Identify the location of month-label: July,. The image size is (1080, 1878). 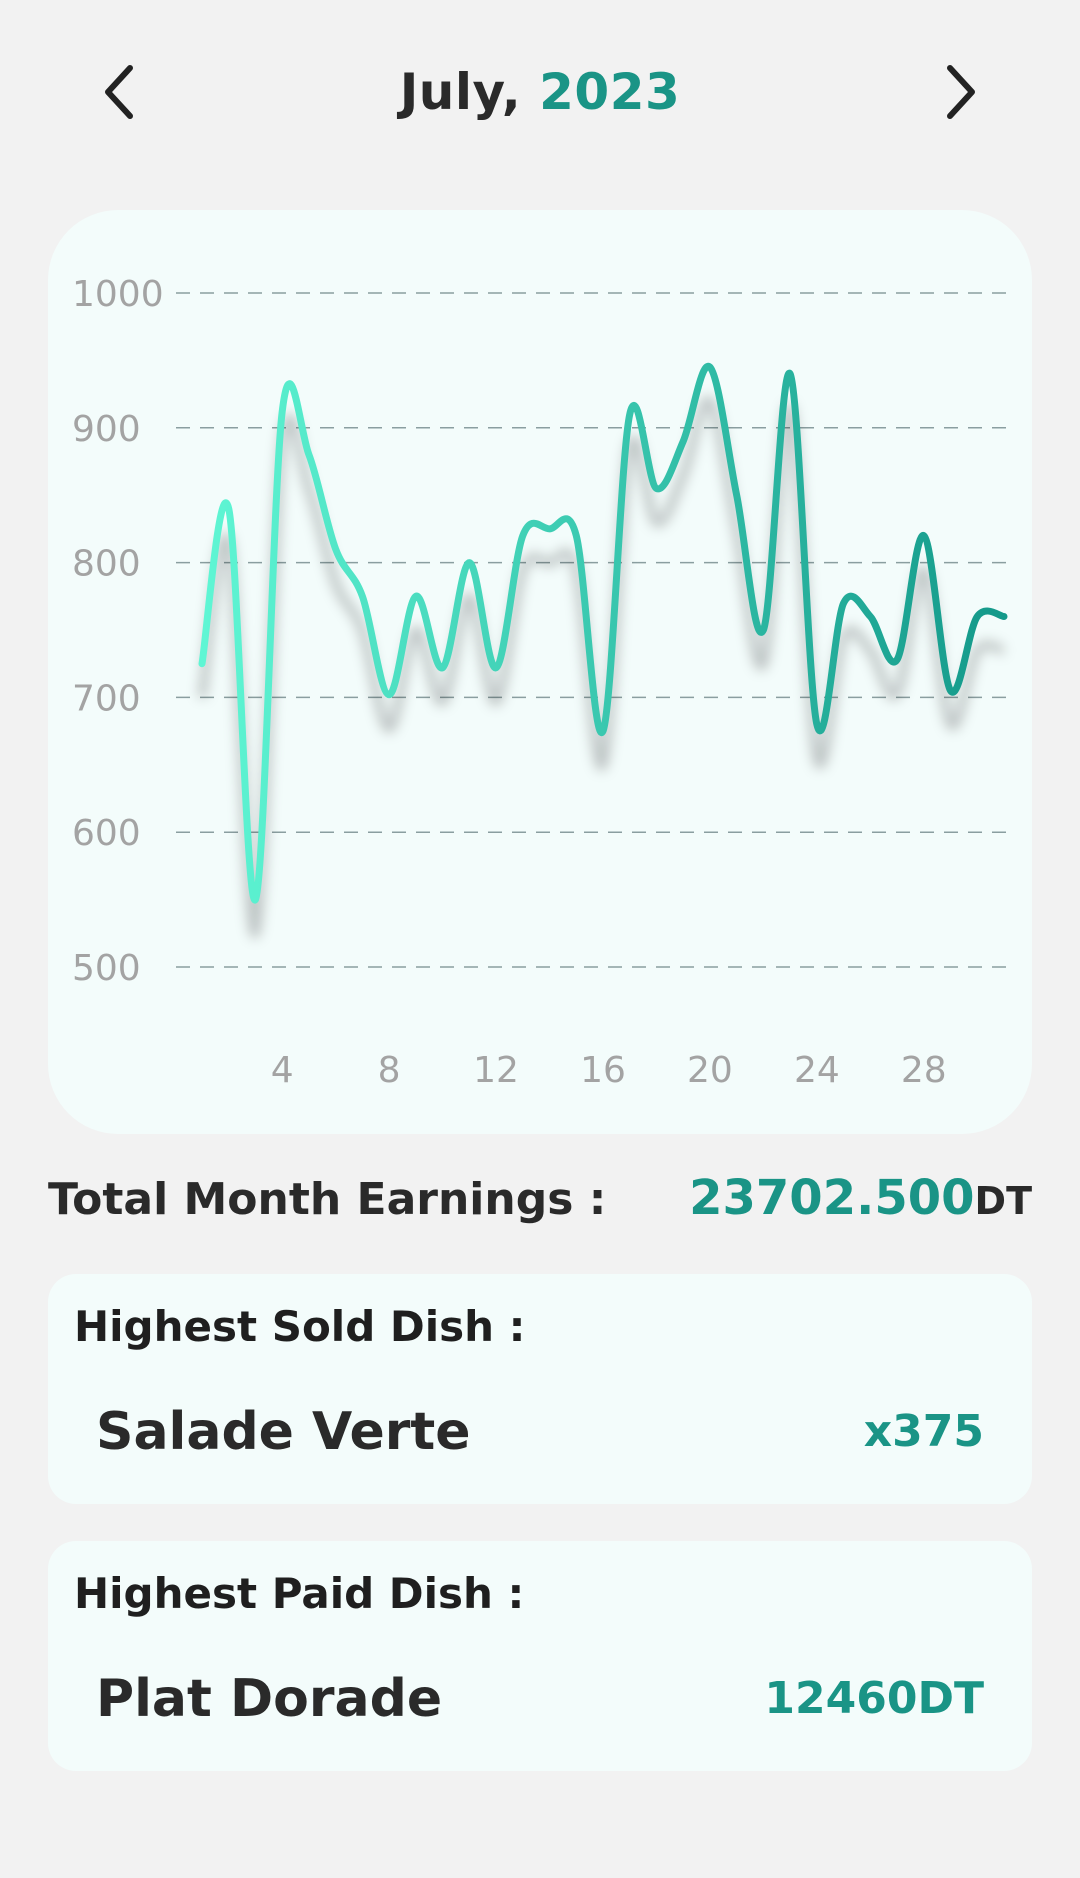
(469, 92).